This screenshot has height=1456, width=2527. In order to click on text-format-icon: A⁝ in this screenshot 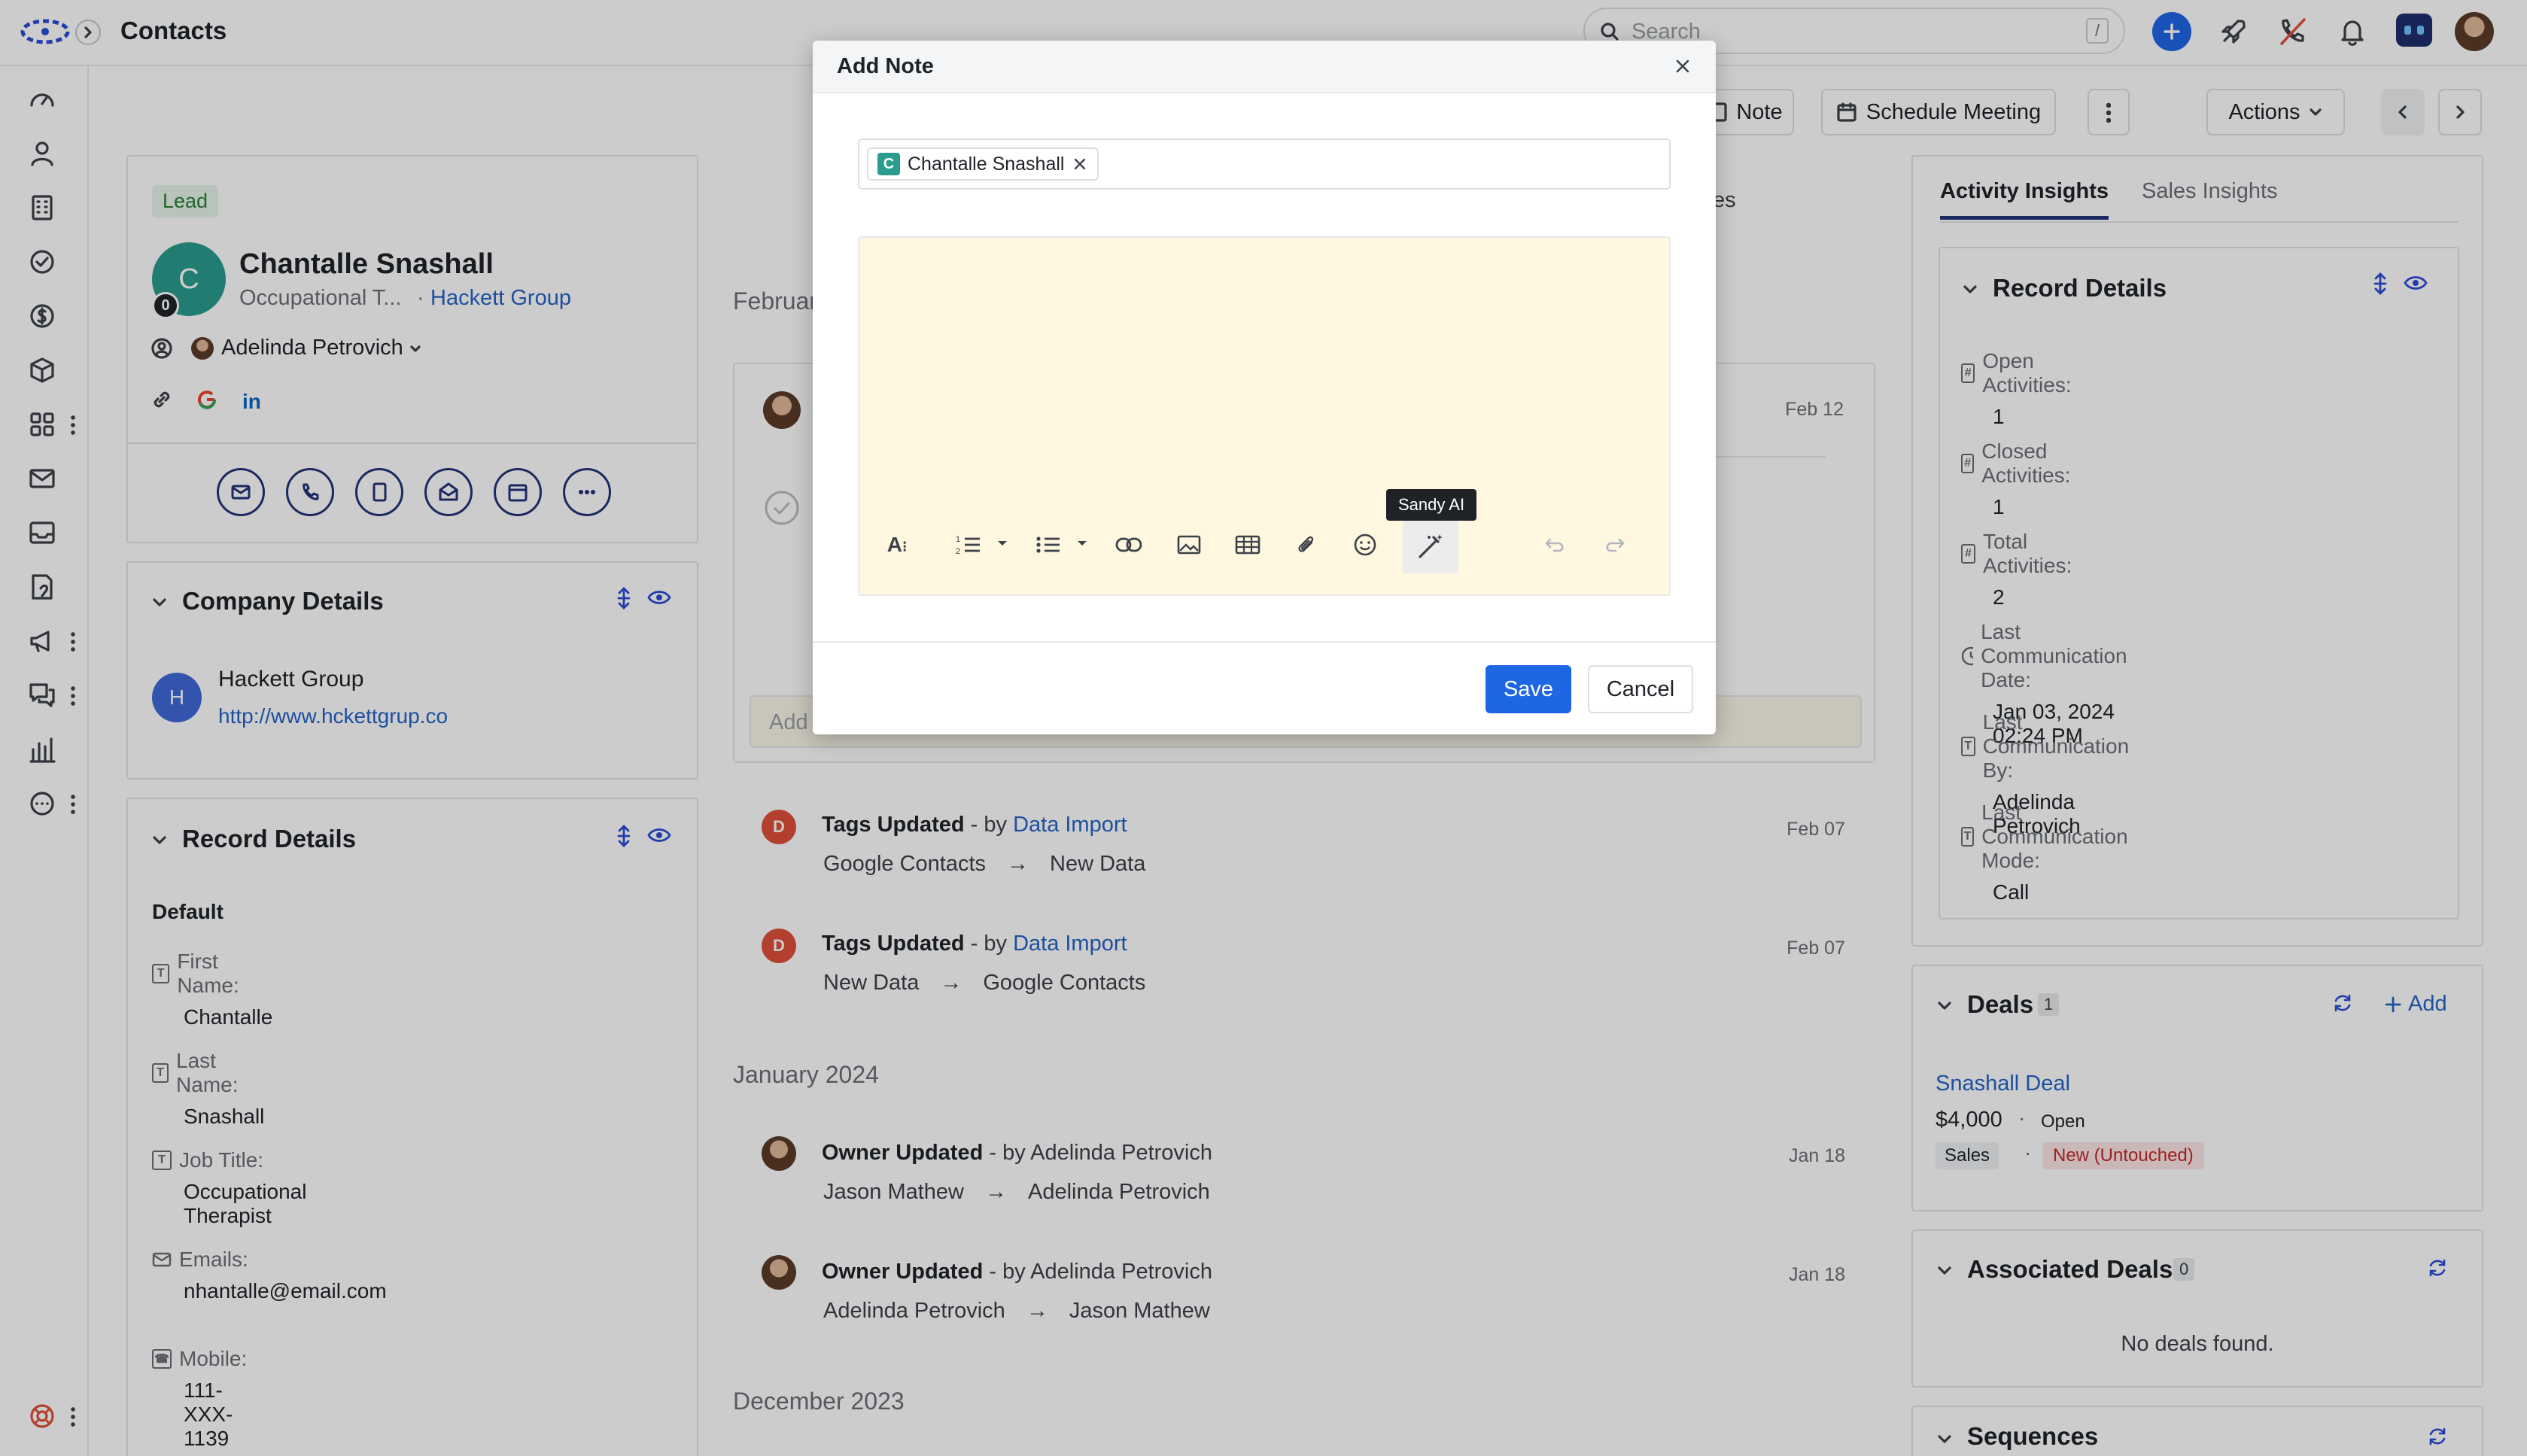, I will do `click(897, 544)`.